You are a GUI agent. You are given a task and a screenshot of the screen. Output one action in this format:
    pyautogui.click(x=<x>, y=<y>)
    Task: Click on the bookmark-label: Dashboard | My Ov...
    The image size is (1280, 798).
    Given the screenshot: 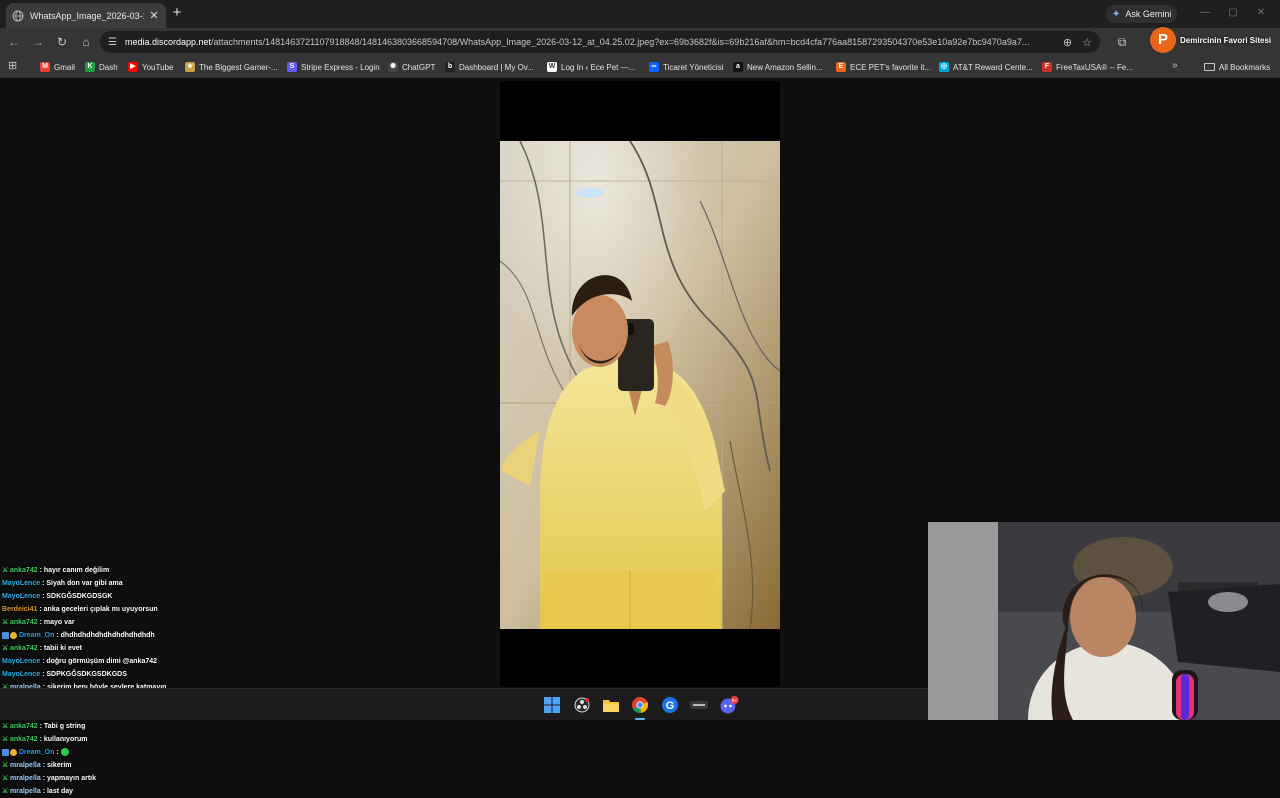 What is the action you would take?
    pyautogui.click(x=496, y=67)
    